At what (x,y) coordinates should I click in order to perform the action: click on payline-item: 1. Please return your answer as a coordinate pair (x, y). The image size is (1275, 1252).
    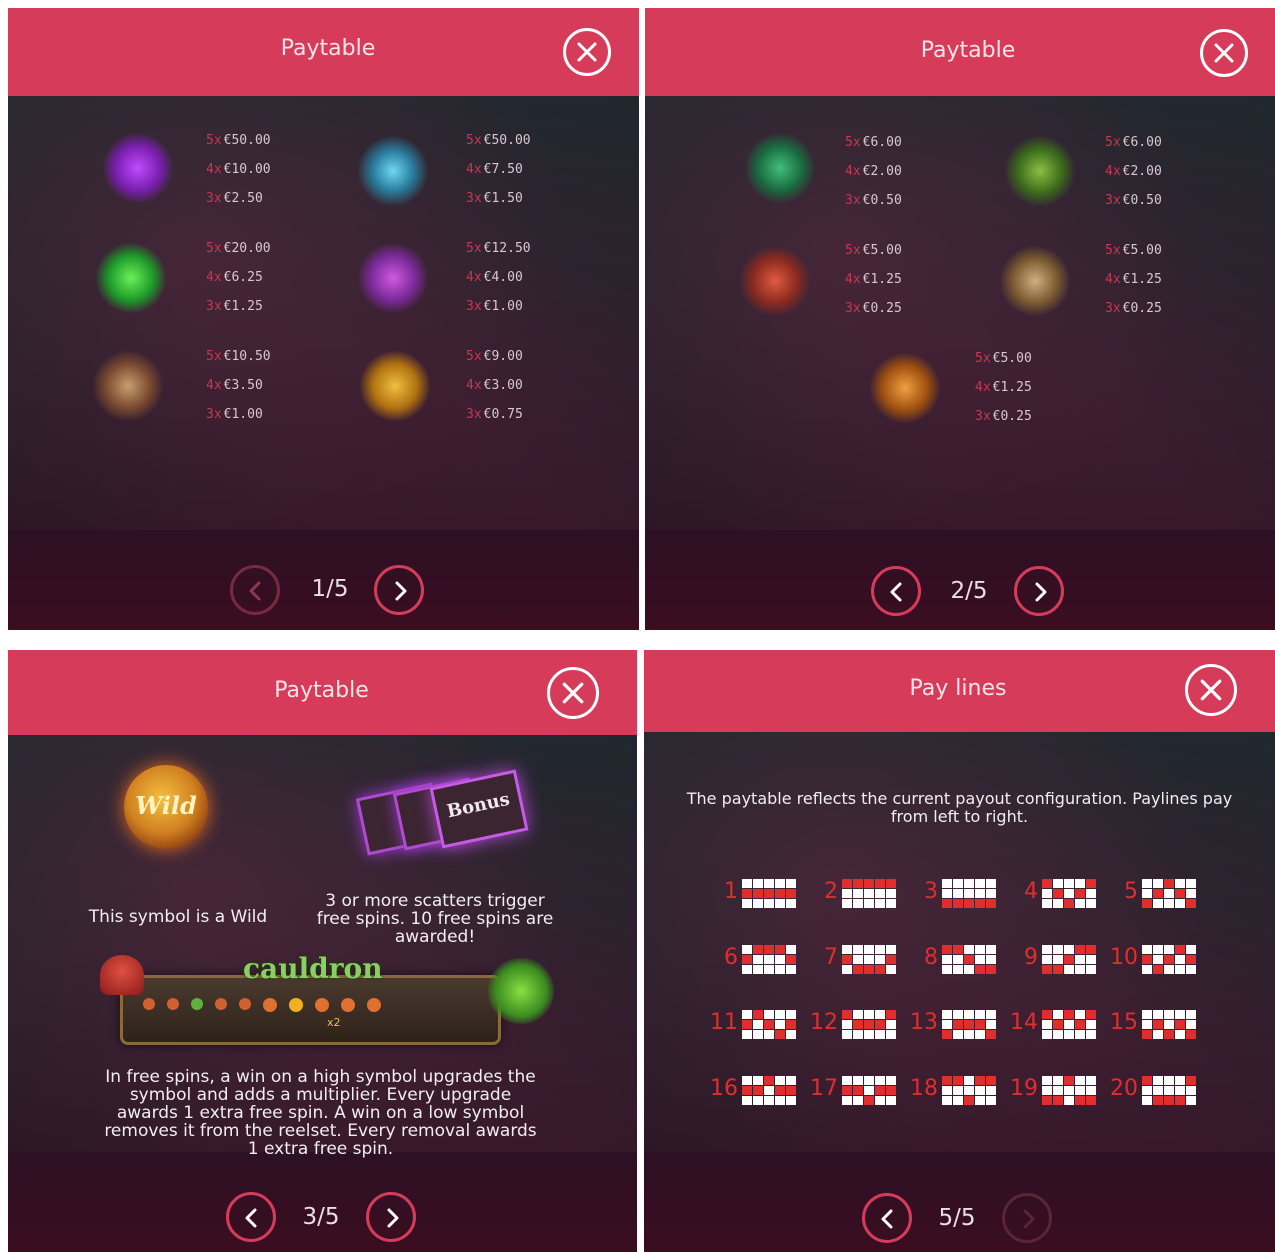
    Looking at the image, I should click on (741, 894).